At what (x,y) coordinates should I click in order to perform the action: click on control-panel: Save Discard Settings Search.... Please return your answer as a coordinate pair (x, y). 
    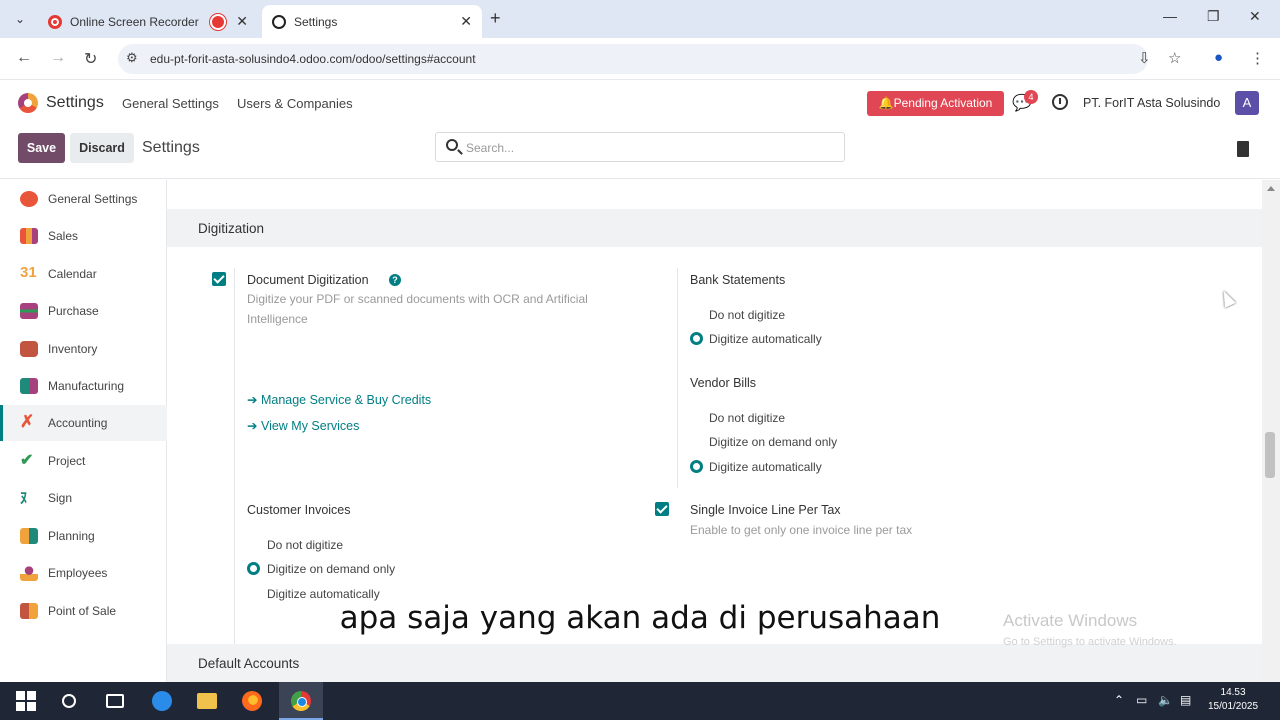
    Looking at the image, I should click on (640, 153).